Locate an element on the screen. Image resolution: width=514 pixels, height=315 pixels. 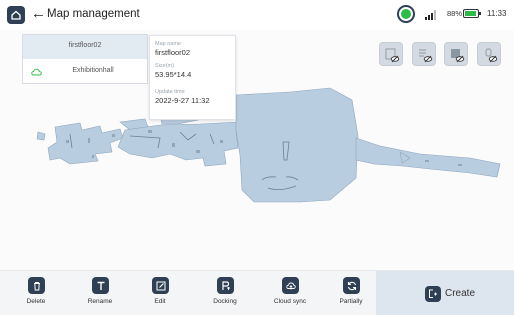
map-list-item: firstfloor02 is located at coordinates (85, 47).